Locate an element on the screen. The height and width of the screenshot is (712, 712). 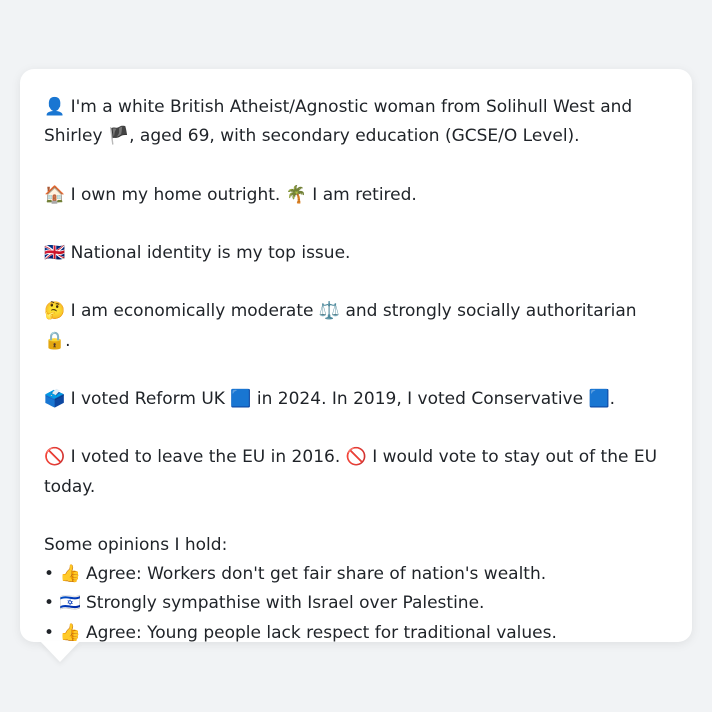
ideology-text-b: and strongly socially authoritarian is located at coordinates (488, 311).